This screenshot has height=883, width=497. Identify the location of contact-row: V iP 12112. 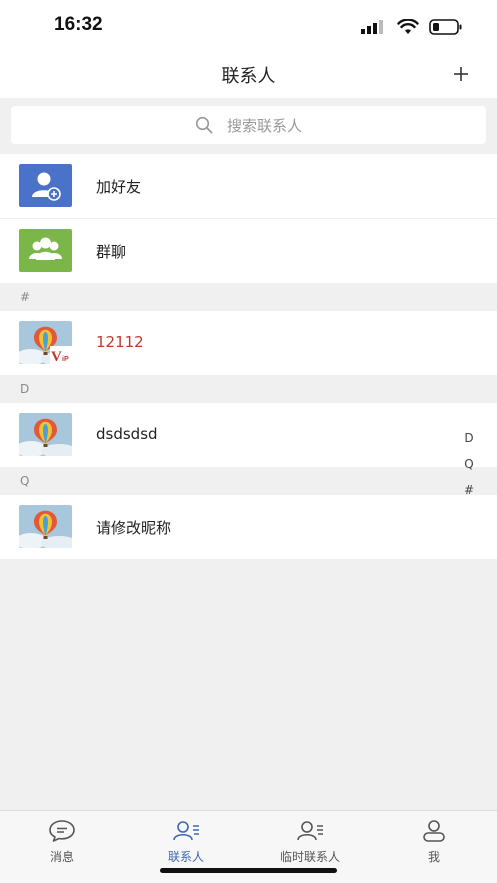
(248, 343).